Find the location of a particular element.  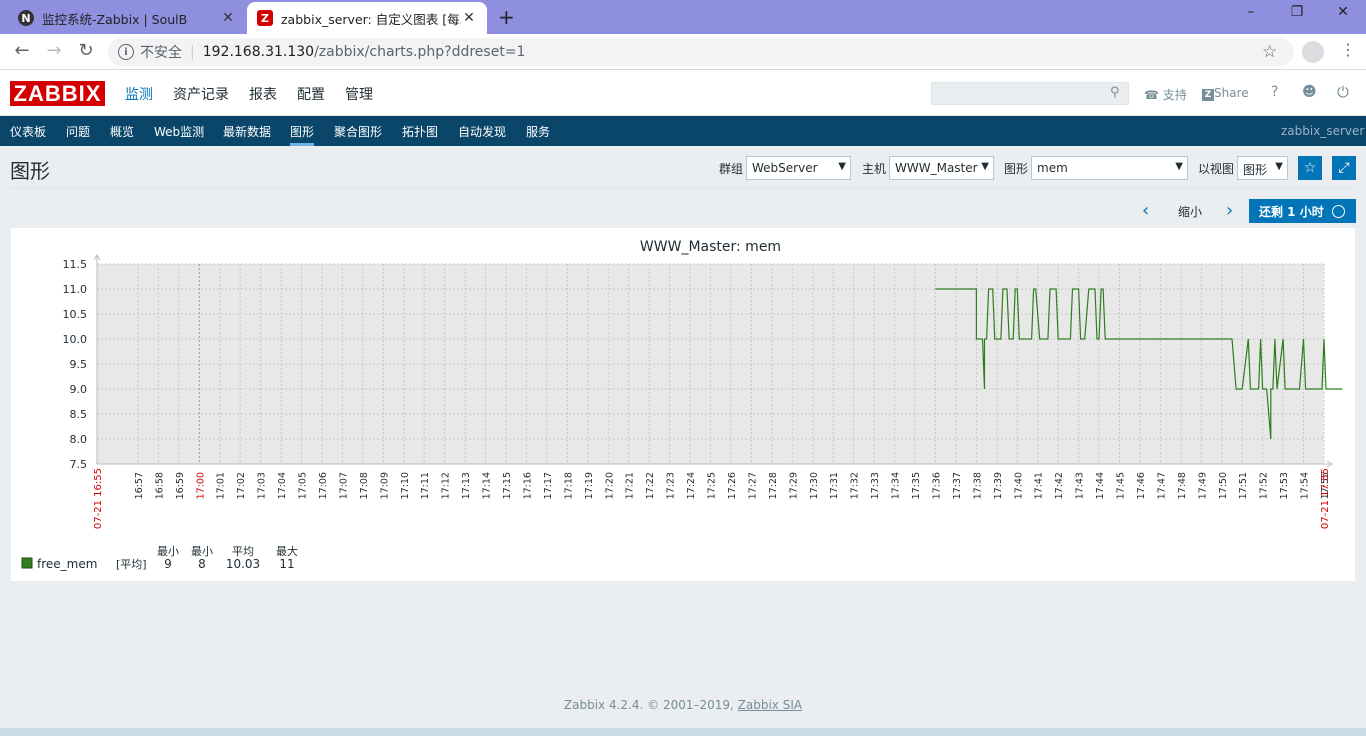

share-link: Z Share is located at coordinates (1225, 93).